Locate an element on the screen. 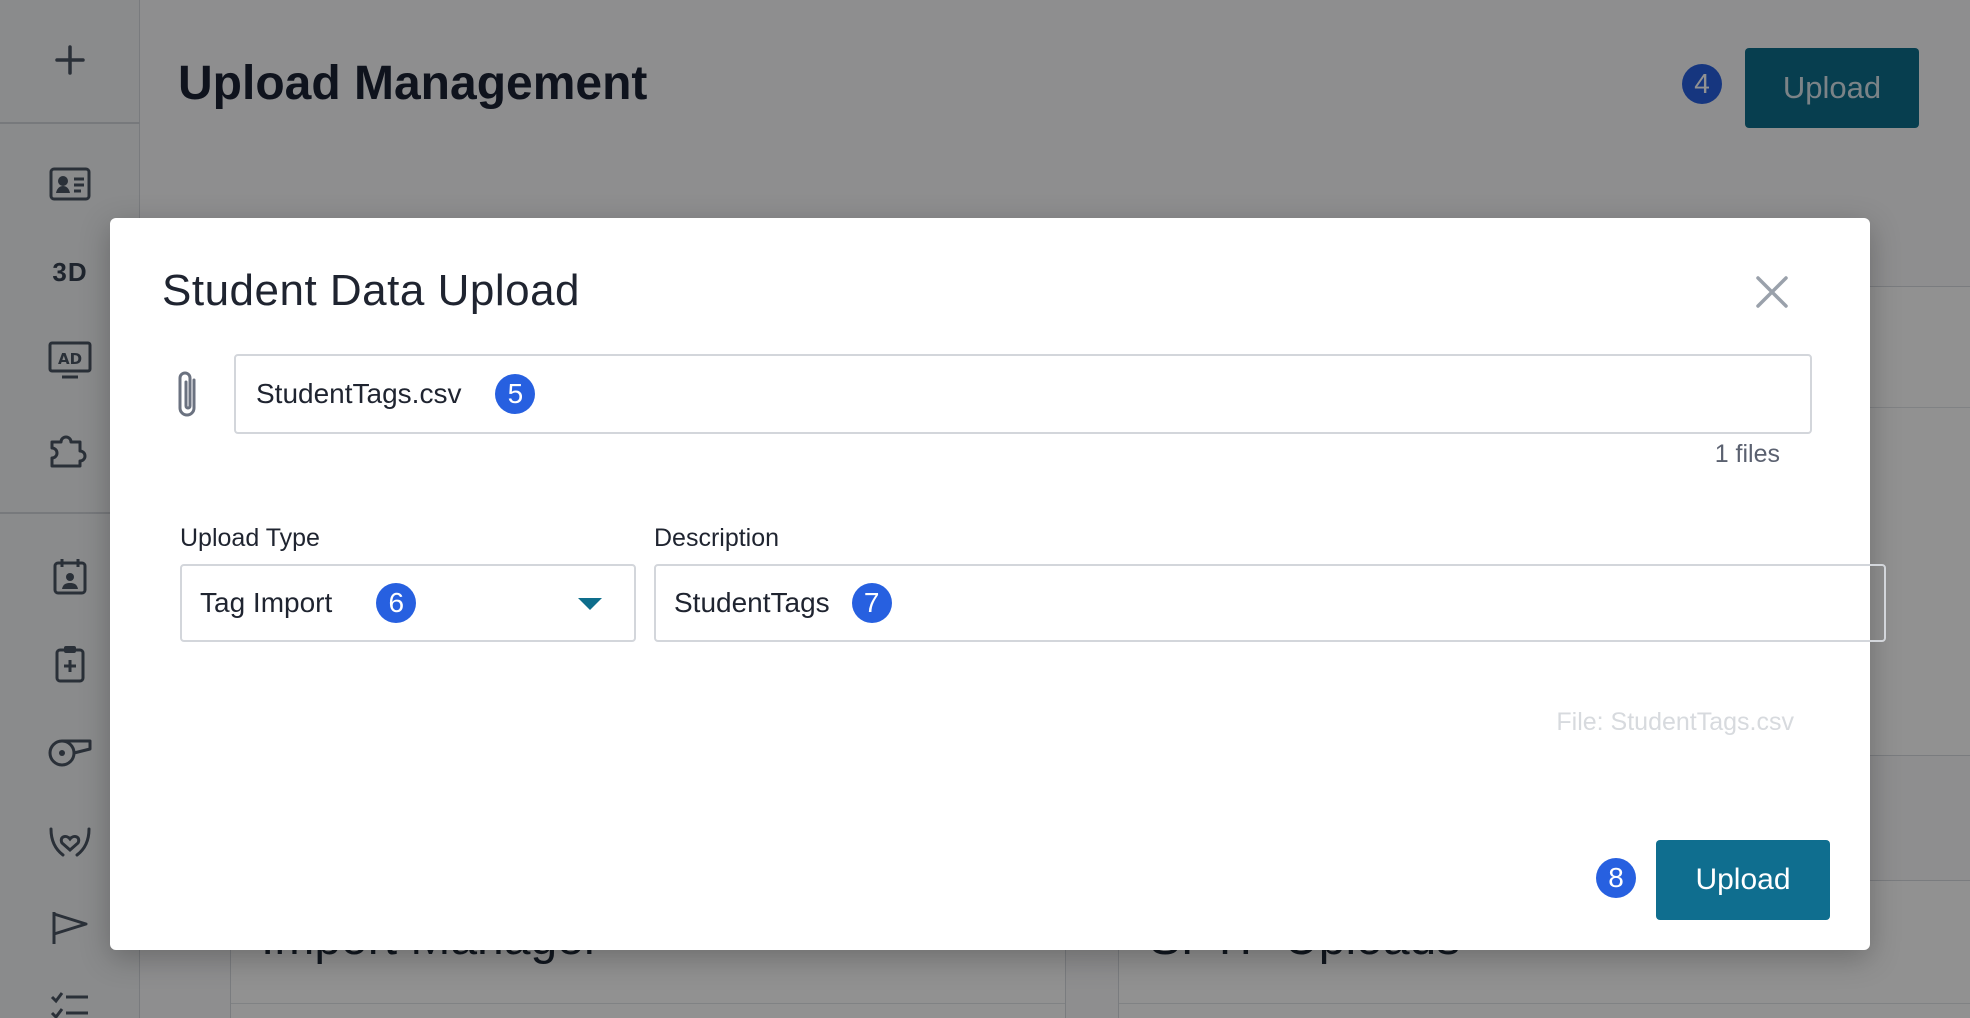  chevron-down-icon is located at coordinates (590, 604).